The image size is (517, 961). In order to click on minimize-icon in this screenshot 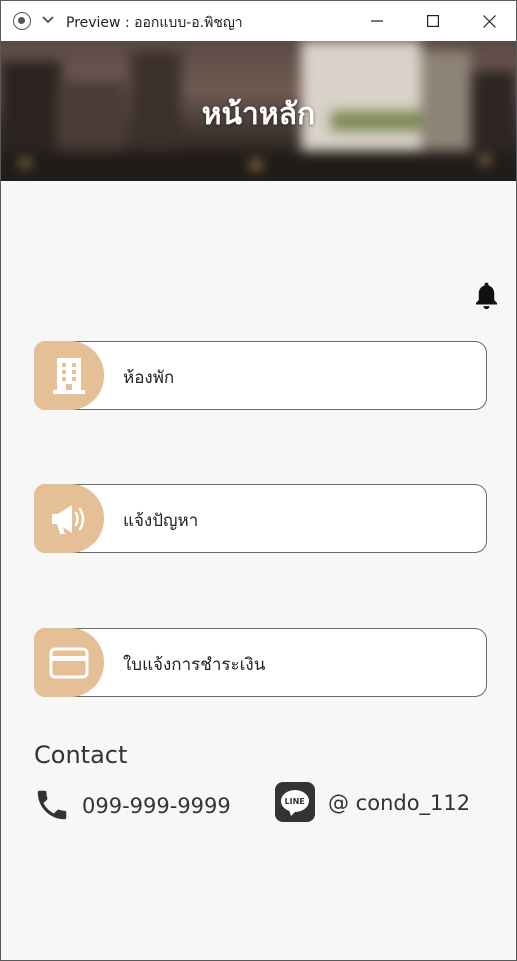, I will do `click(377, 21)`.